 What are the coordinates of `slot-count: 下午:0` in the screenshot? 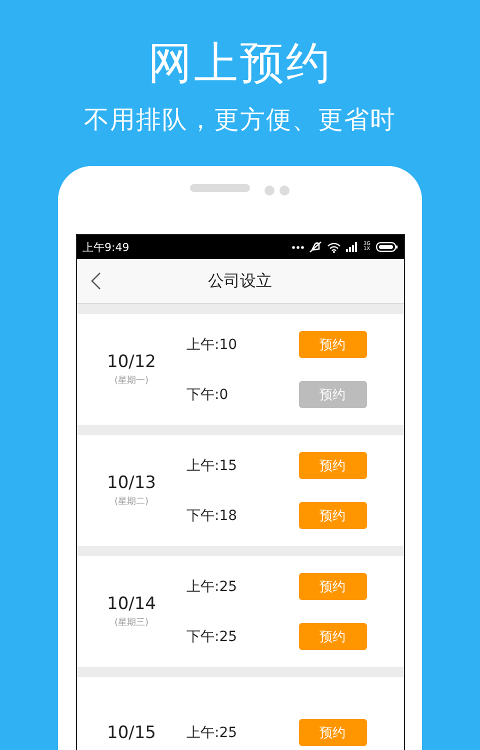 It's located at (207, 395).